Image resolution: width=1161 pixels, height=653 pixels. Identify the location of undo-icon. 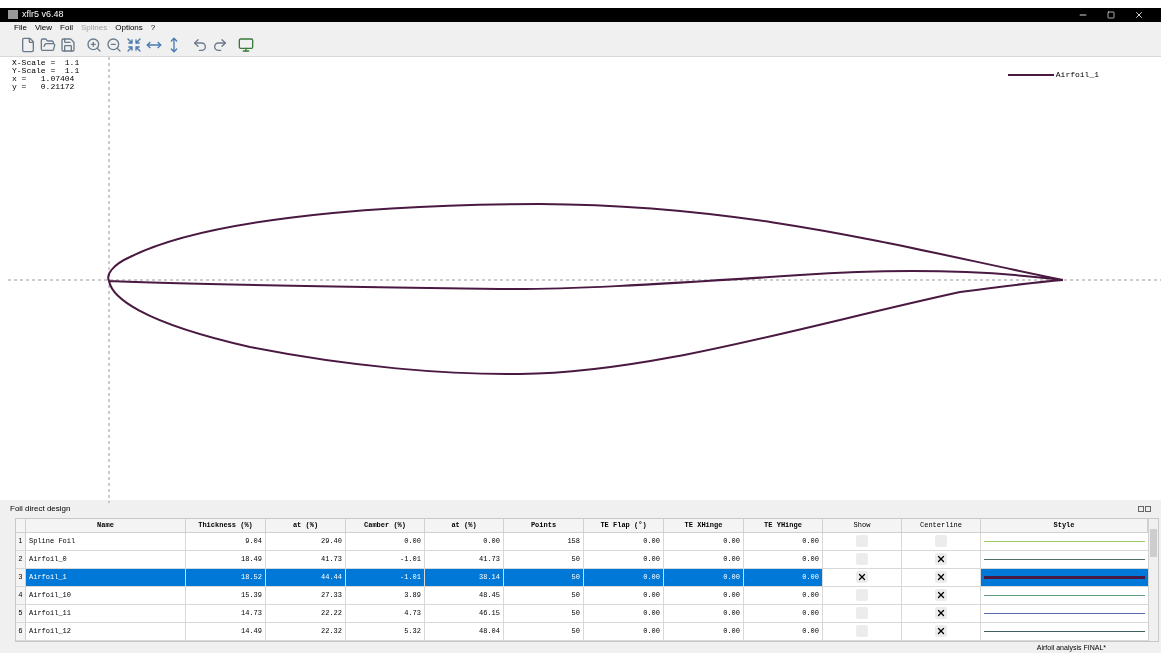
(200, 45).